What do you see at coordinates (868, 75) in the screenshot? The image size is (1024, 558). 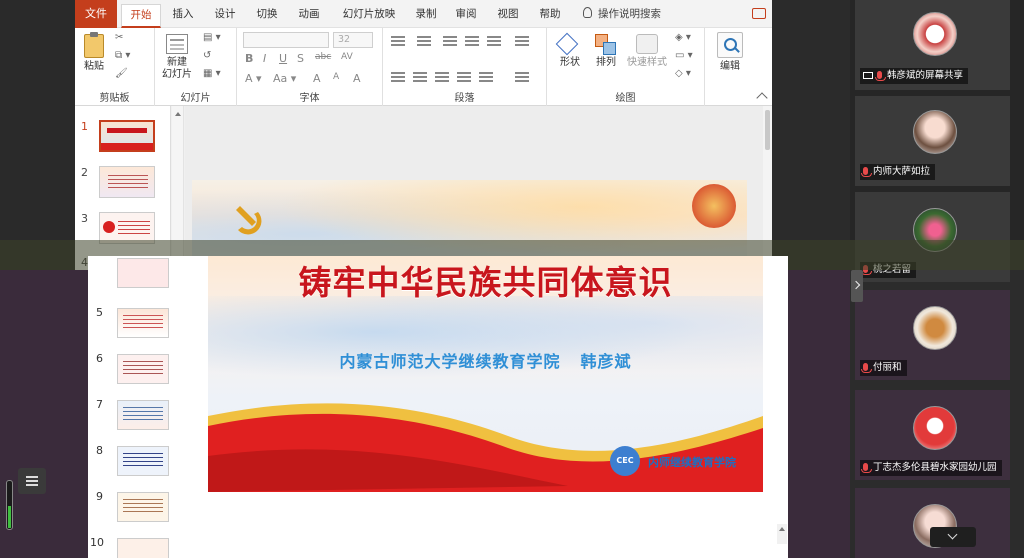 I see `screen-share-icon` at bounding box center [868, 75].